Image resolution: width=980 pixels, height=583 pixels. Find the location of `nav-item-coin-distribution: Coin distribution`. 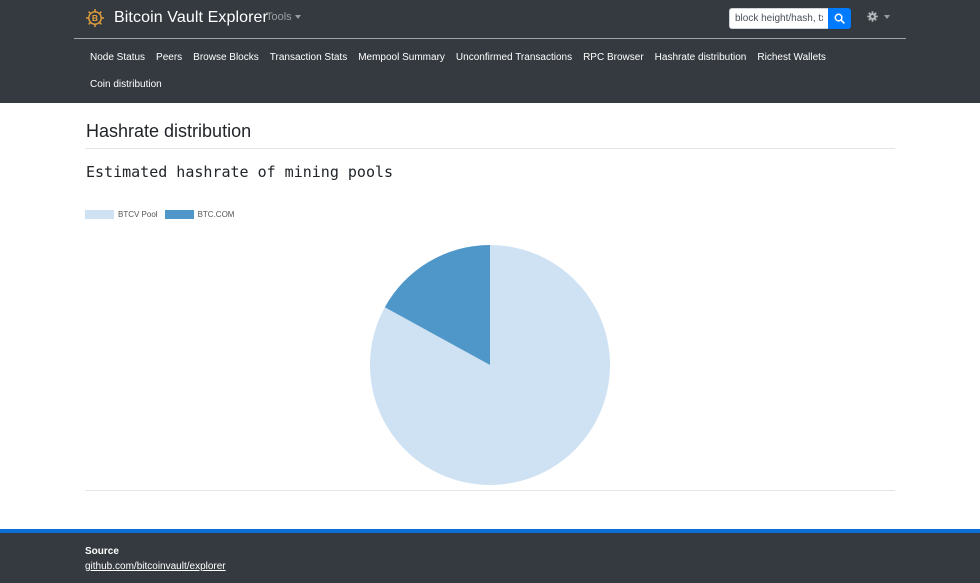

nav-item-coin-distribution: Coin distribution is located at coordinates (126, 84).